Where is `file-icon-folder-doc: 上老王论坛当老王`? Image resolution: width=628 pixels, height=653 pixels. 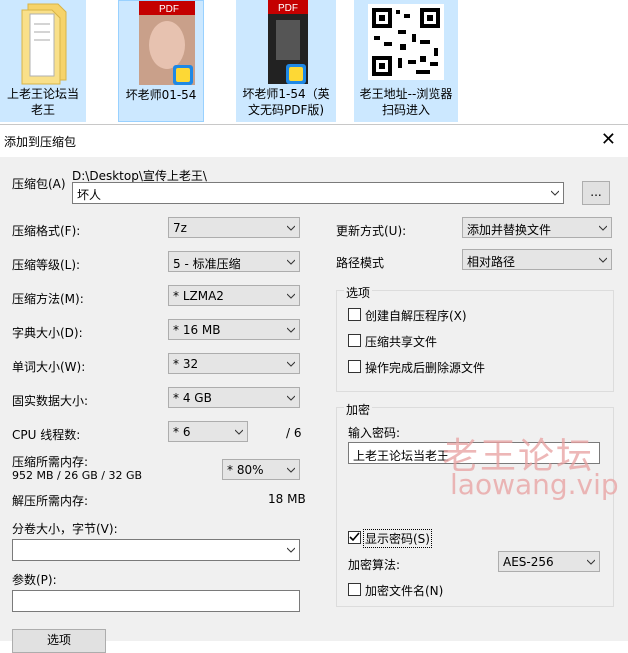 file-icon-folder-doc: 上老王论坛当老王 is located at coordinates (43, 61).